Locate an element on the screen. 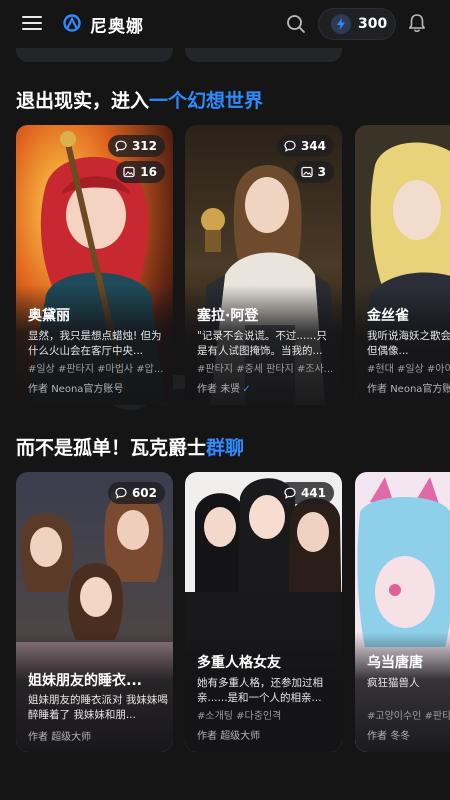 The image size is (450, 800). bell-icon is located at coordinates (417, 23).